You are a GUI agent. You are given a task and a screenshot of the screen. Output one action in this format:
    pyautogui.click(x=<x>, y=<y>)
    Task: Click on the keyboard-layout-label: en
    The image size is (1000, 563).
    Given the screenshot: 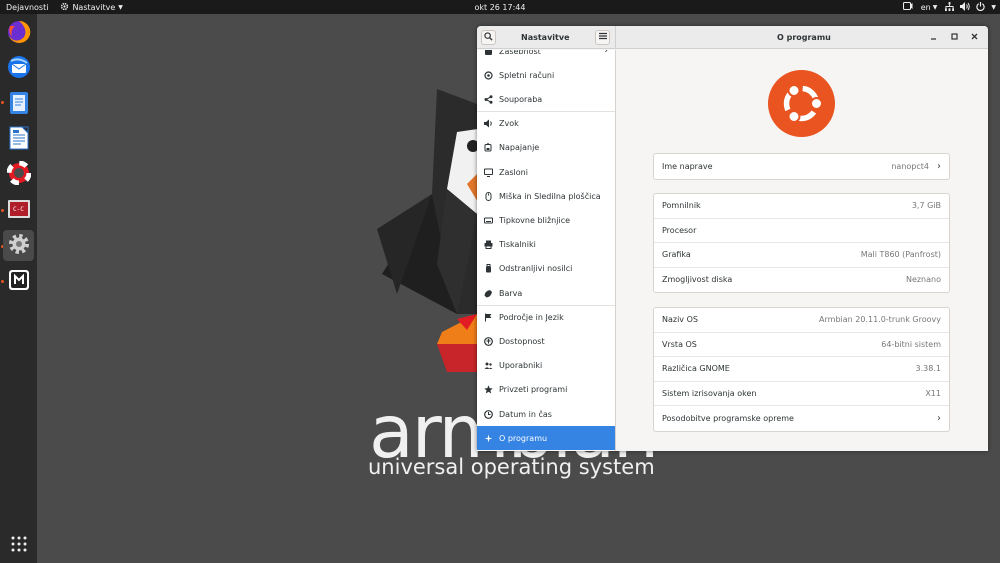 What is the action you would take?
    pyautogui.click(x=925, y=7)
    